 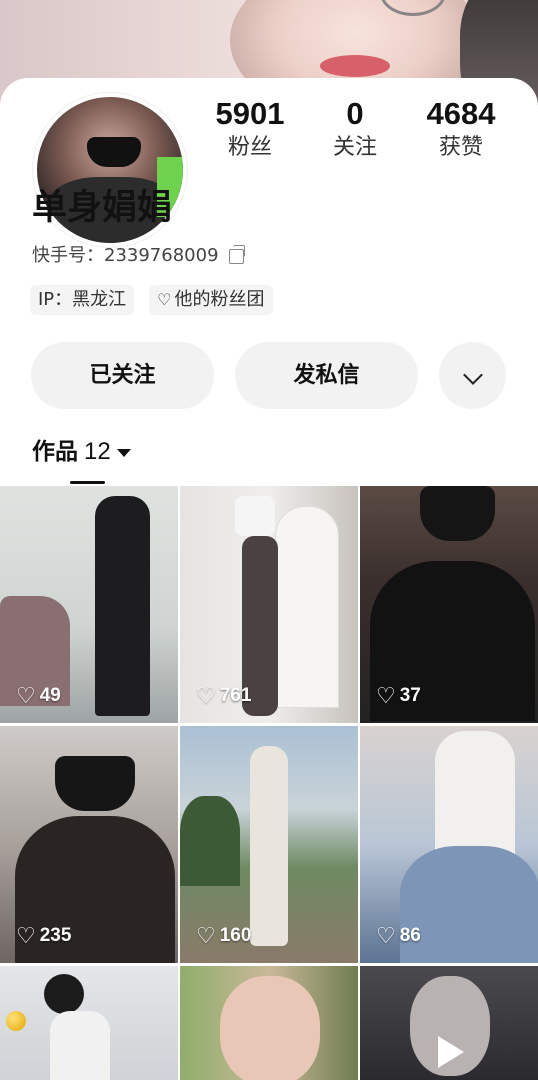 I want to click on more-button, so click(x=472, y=375).